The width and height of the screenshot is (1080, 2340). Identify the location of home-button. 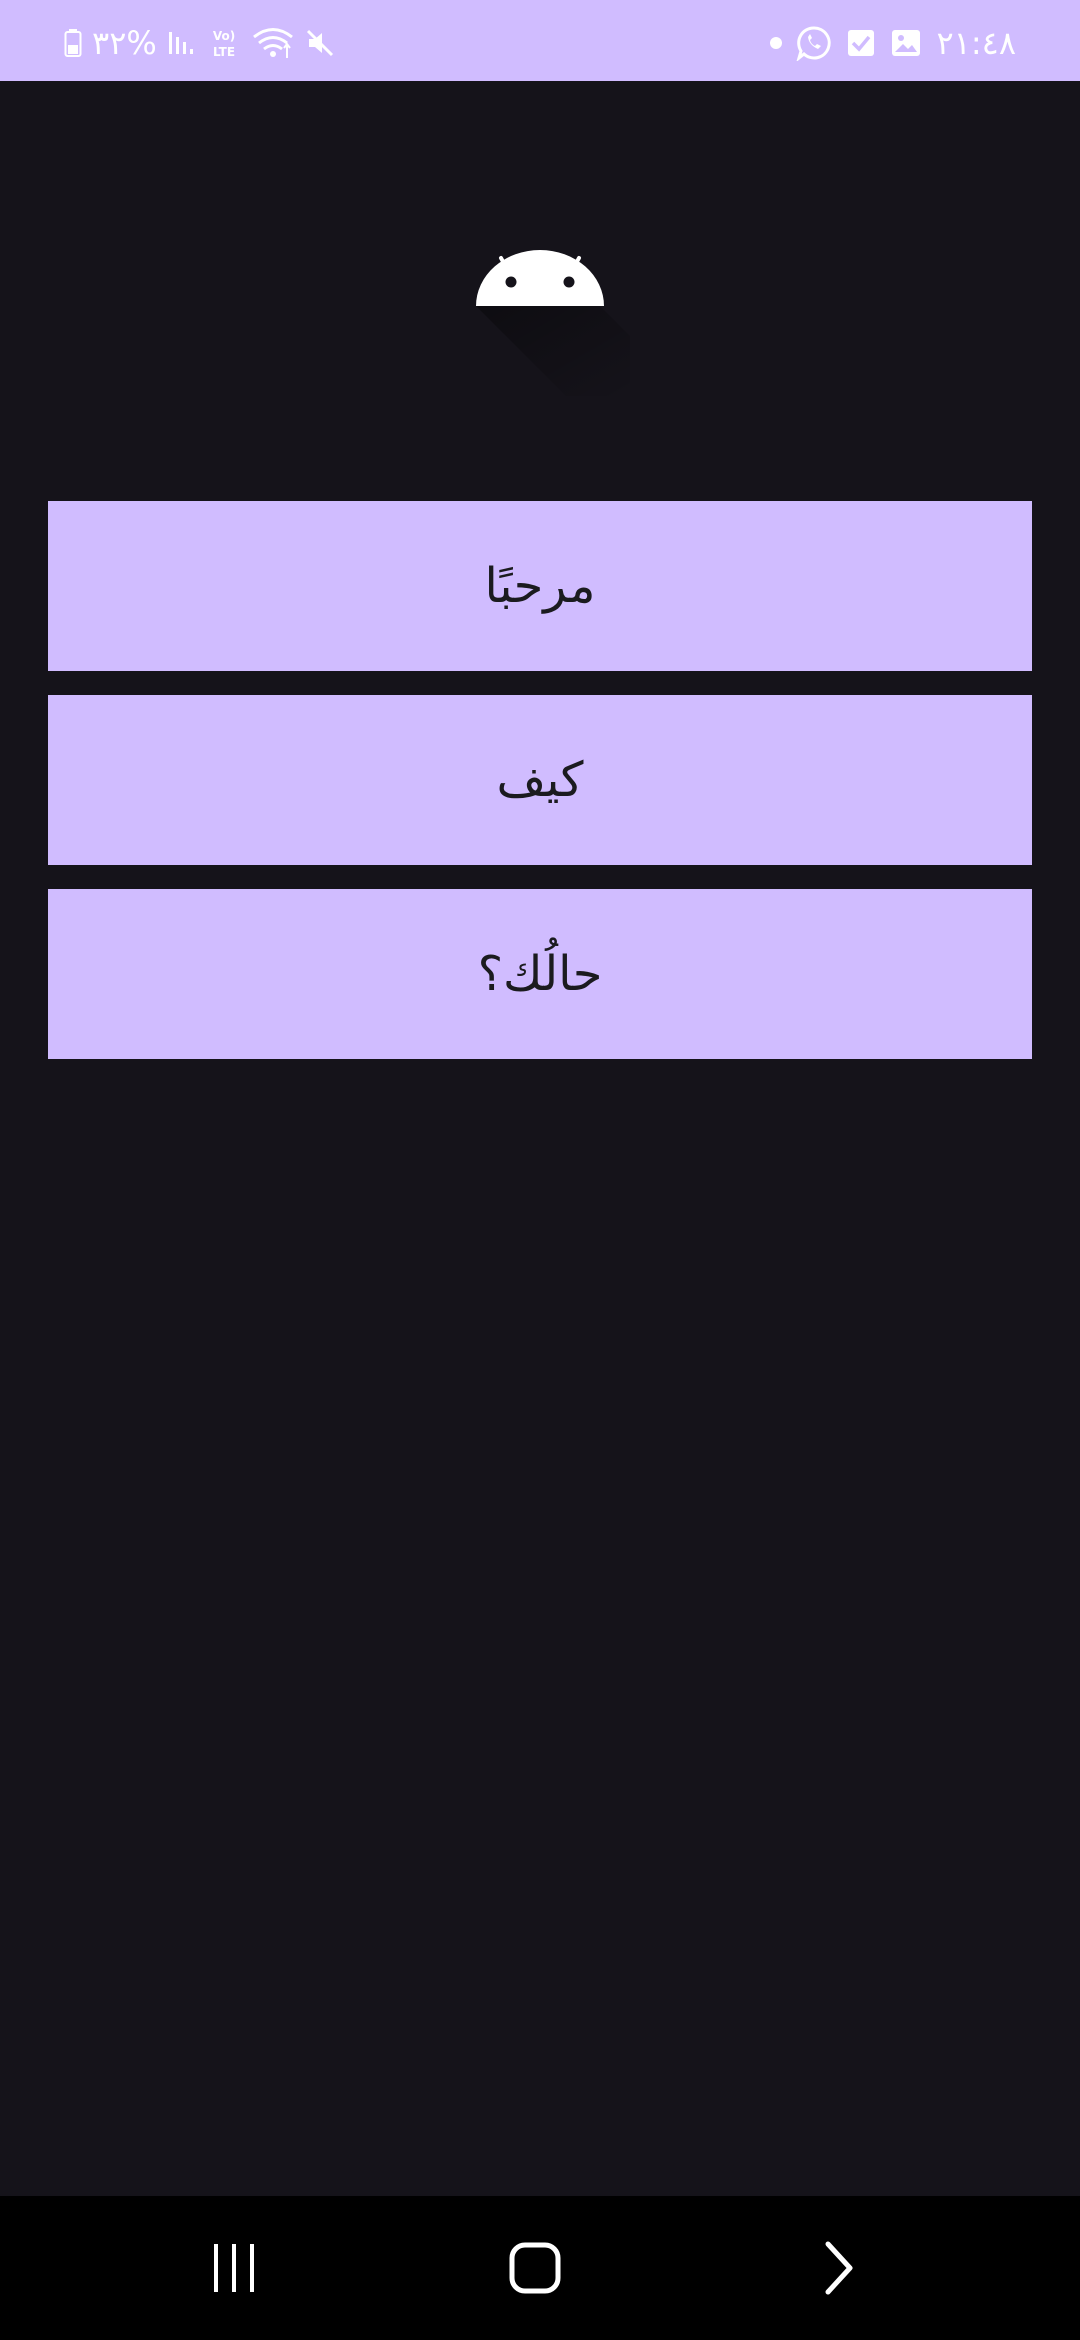
(535, 2268).